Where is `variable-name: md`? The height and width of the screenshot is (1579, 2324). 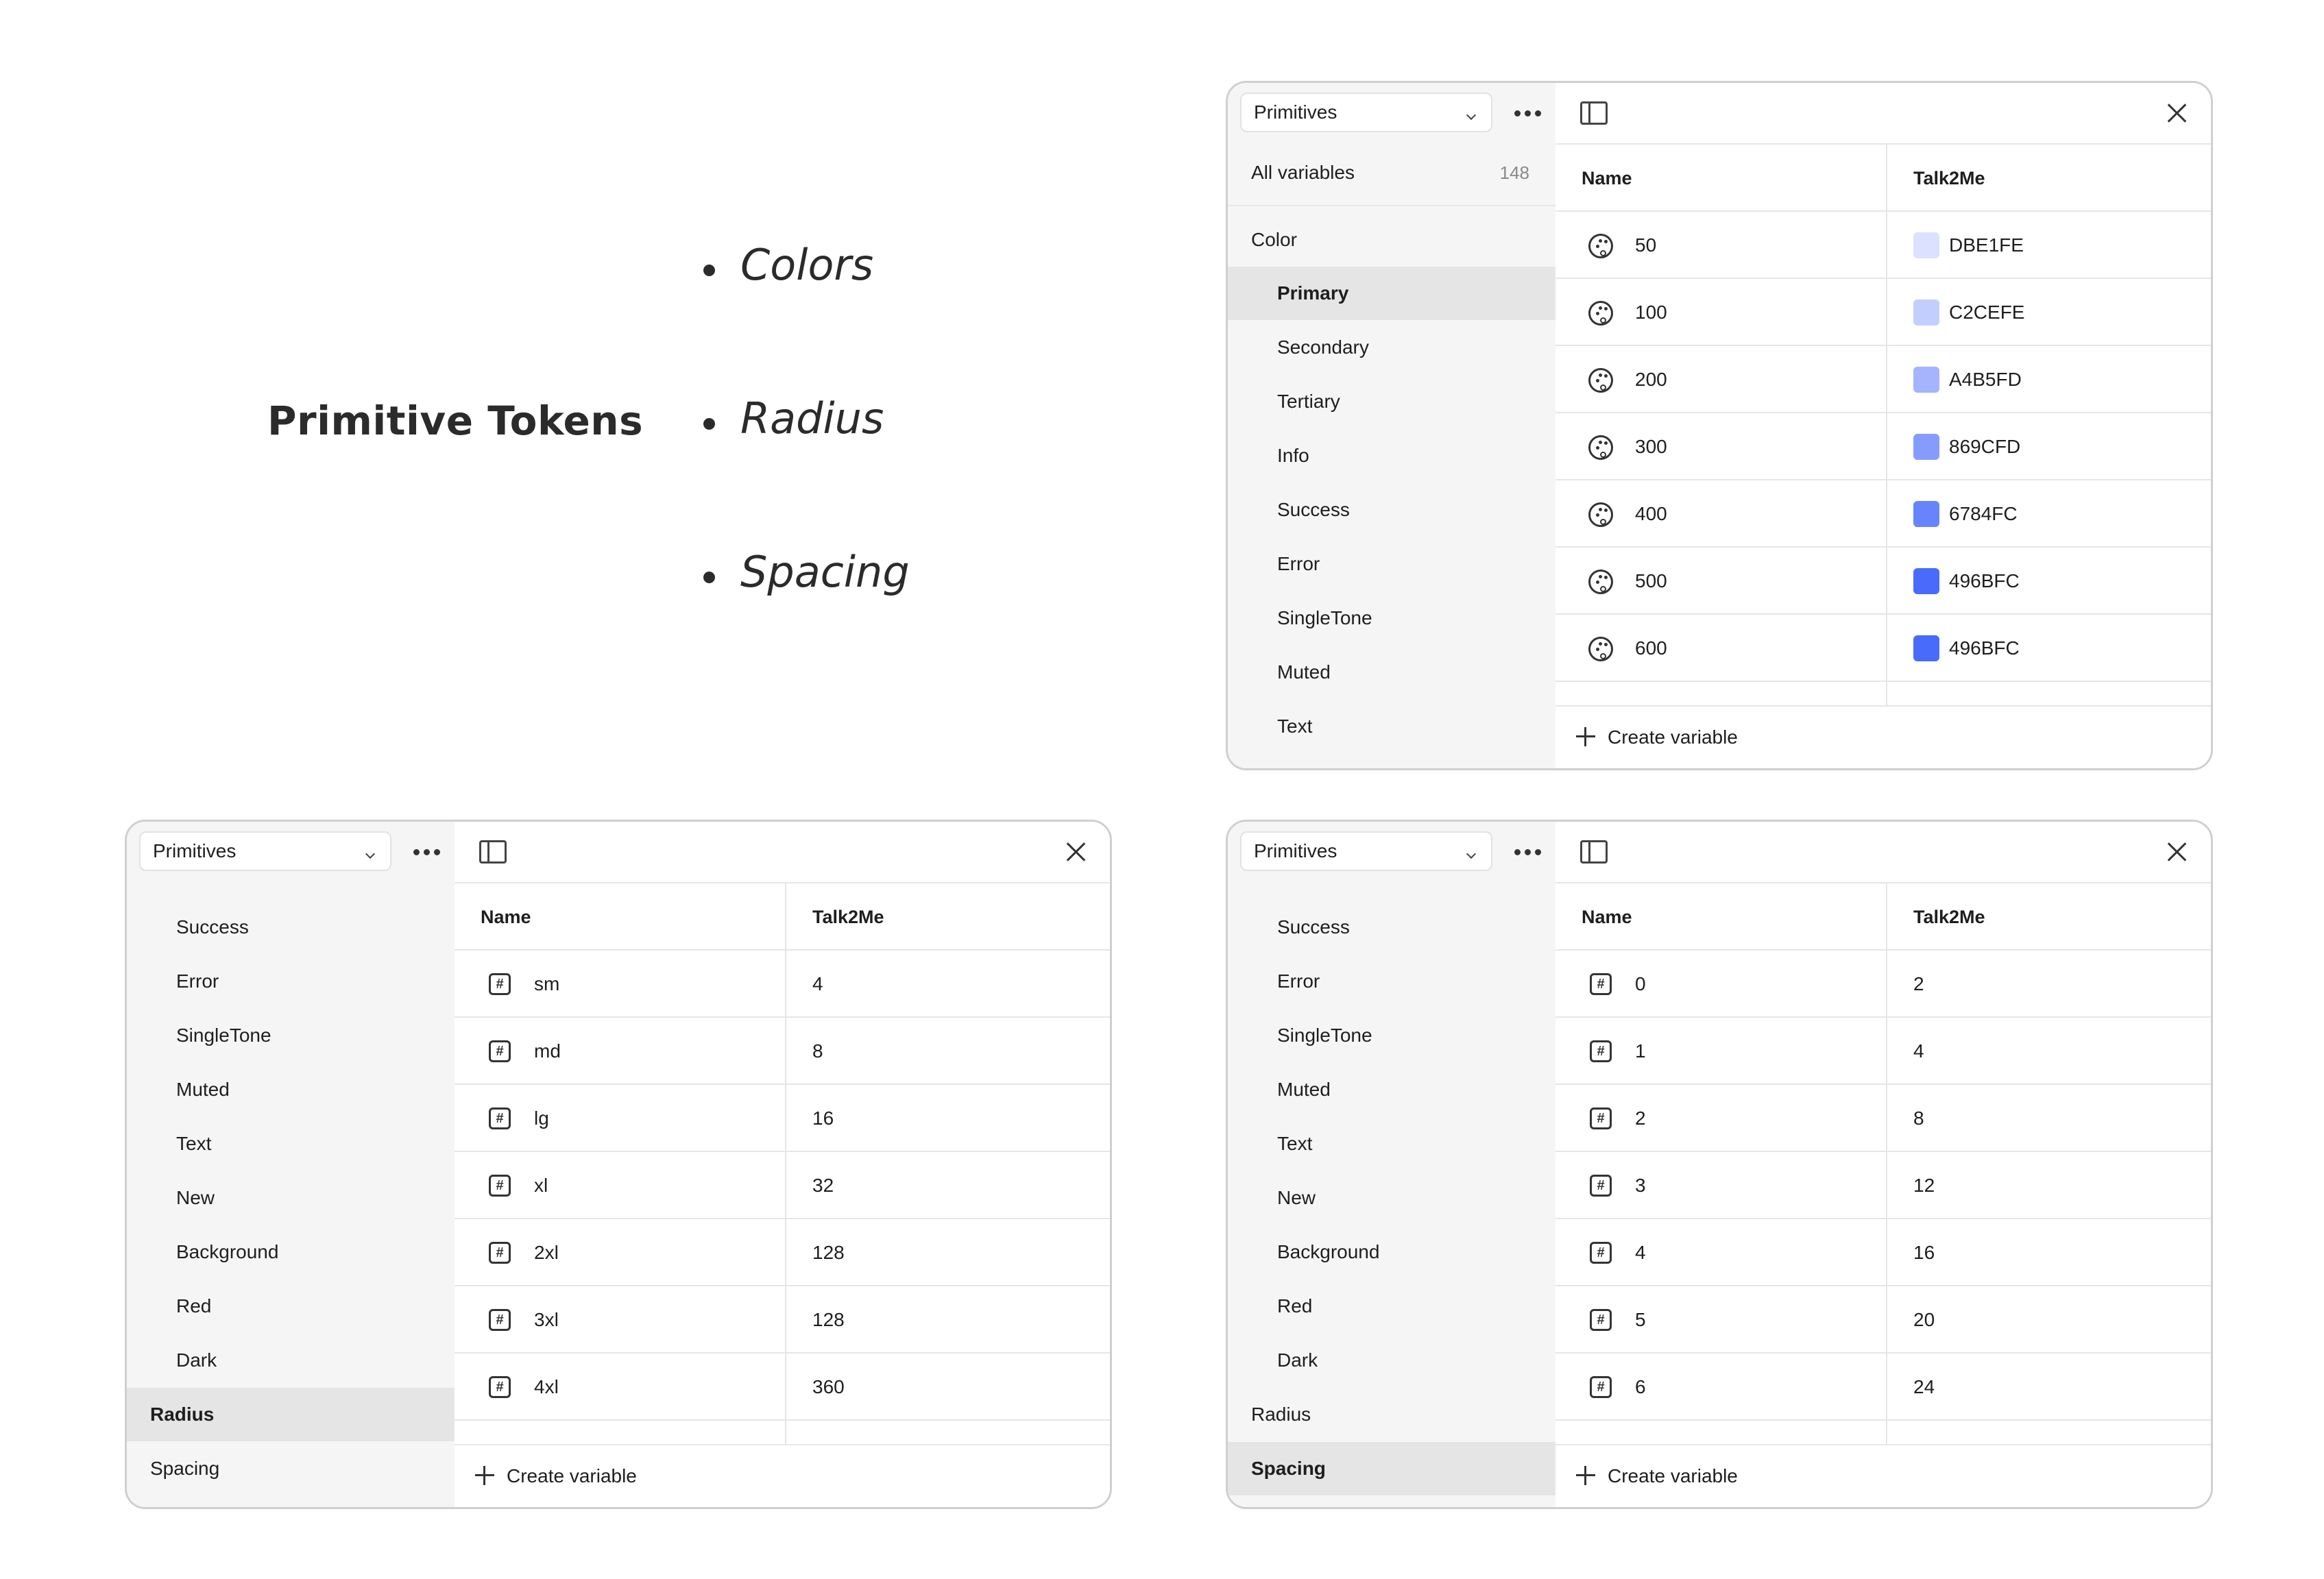 variable-name: md is located at coordinates (547, 1051).